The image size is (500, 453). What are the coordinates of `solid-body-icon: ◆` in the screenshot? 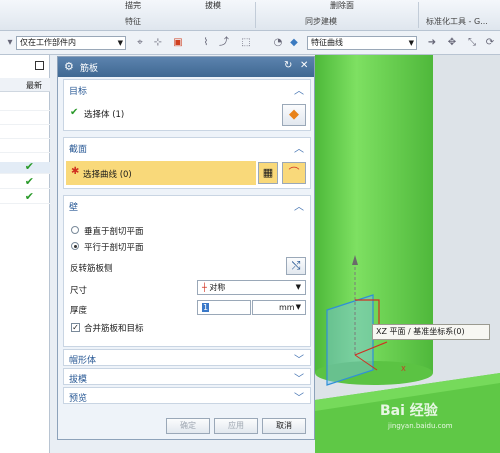 It's located at (294, 114).